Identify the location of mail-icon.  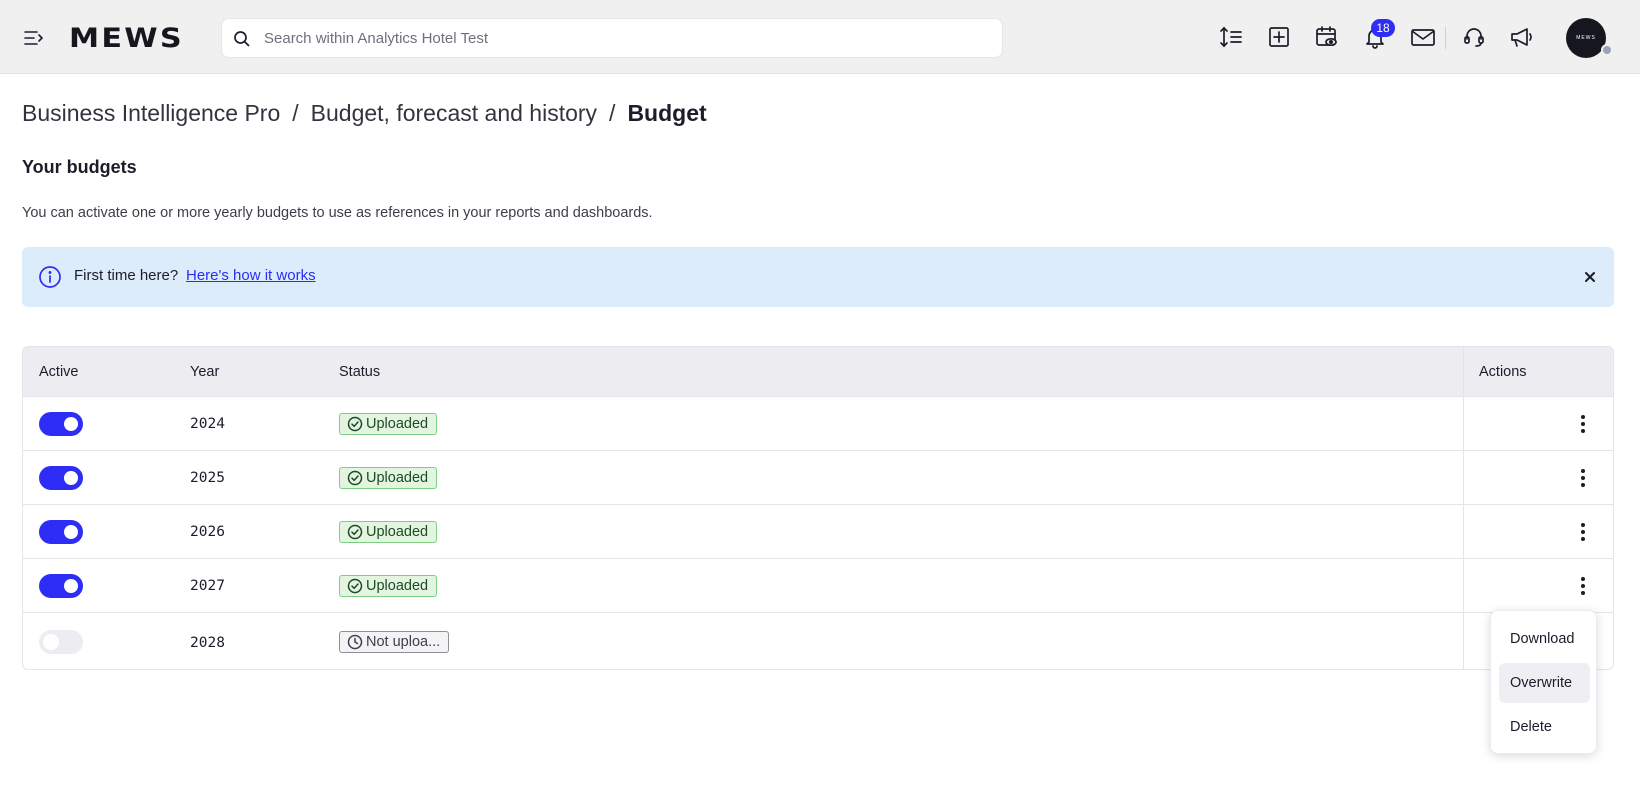
(1423, 37).